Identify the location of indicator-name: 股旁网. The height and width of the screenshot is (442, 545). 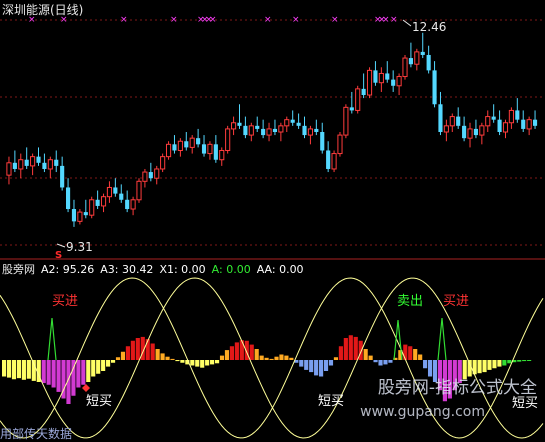
(18, 269).